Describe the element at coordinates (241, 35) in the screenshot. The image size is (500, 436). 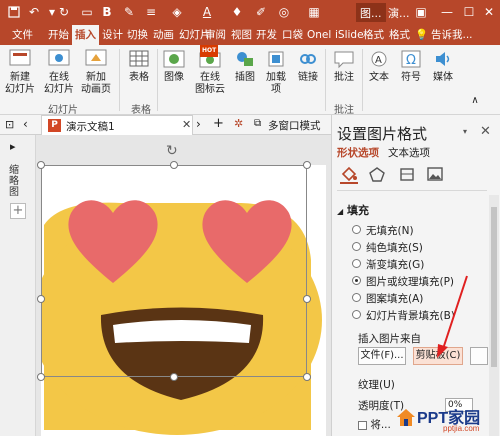
I see `tab-view: 视图` at that location.